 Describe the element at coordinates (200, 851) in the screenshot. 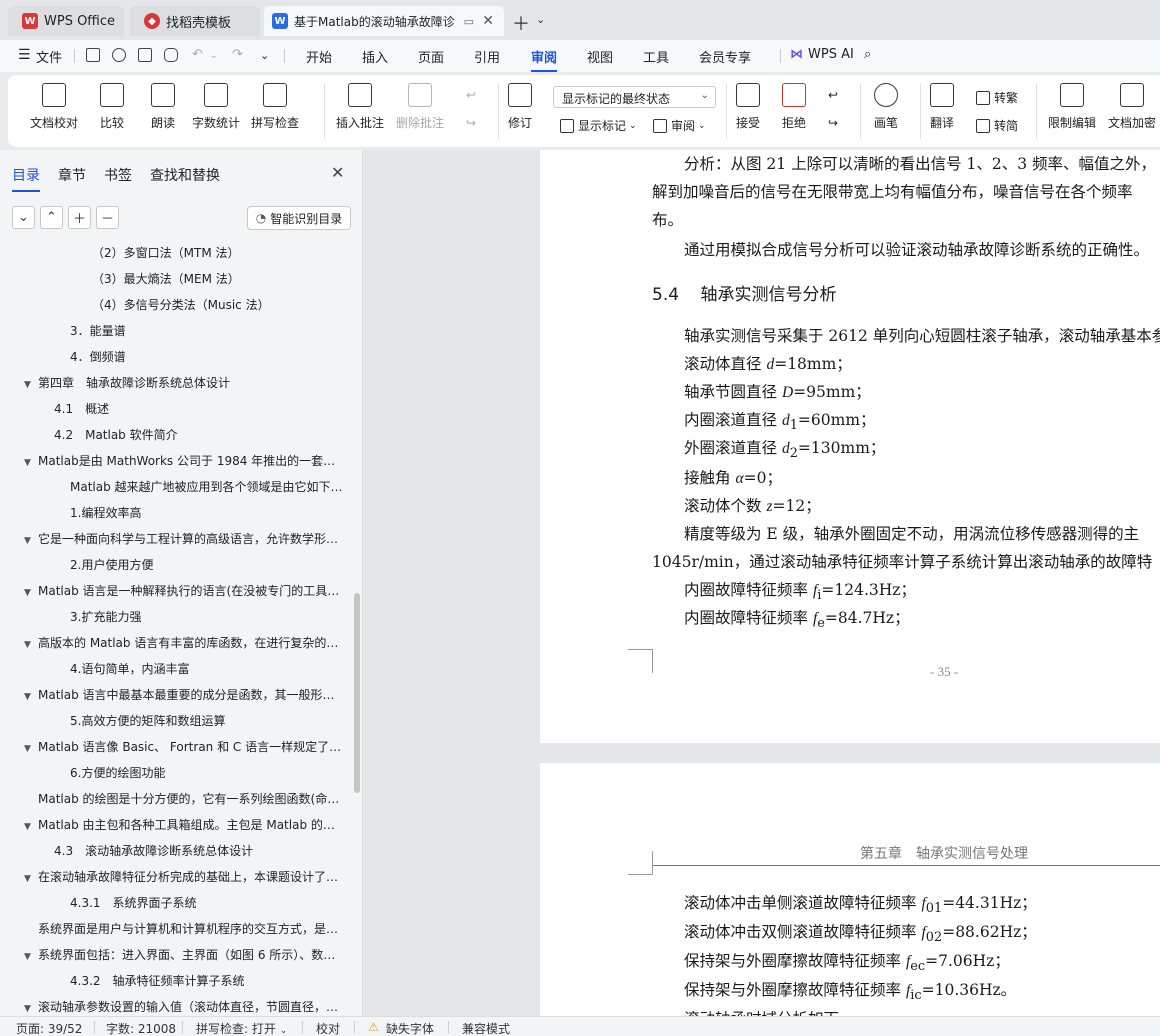

I see `toc-item: 4.3 滚动轴承故障诊断系统总体设计` at that location.